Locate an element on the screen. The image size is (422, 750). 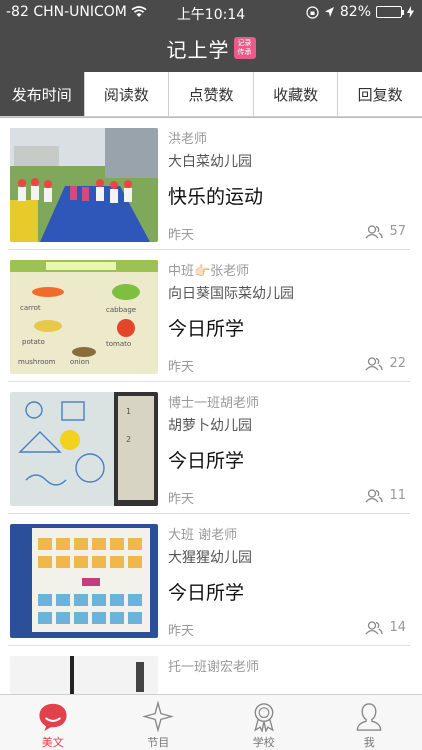
school-name: 胡萝卜幼儿园 is located at coordinates (210, 426).